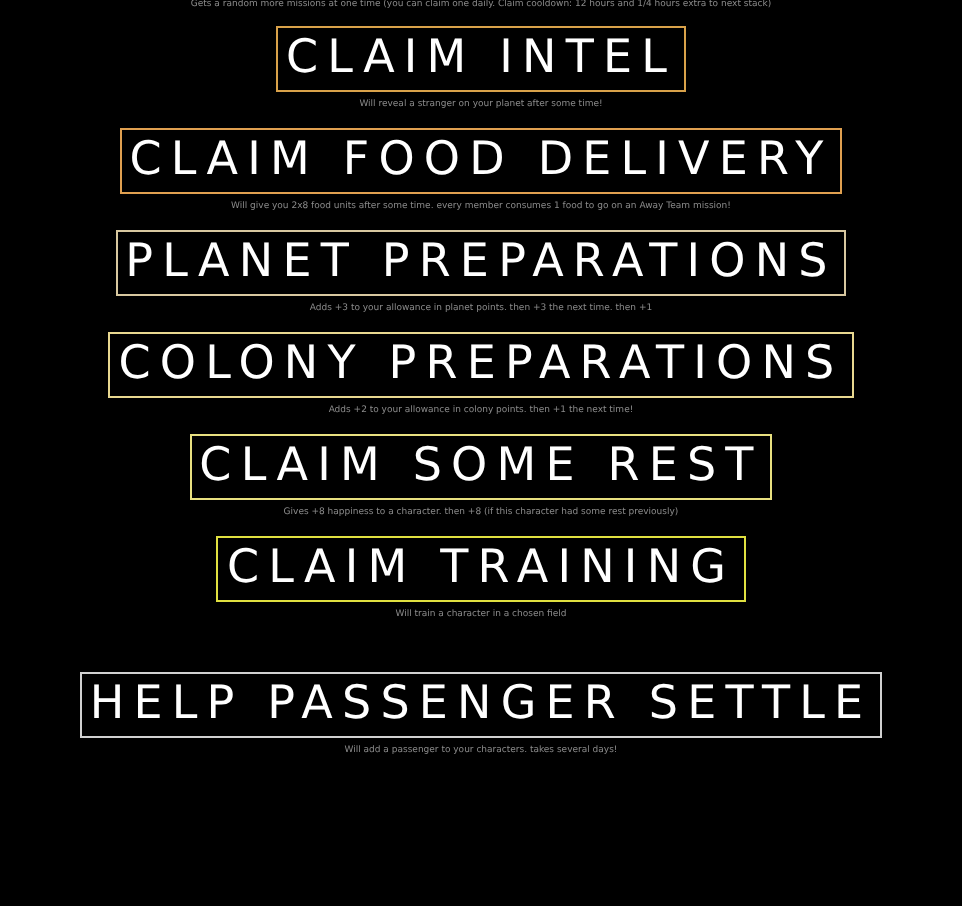 The image size is (962, 906). What do you see at coordinates (481, 365) in the screenshot?
I see `action-button: COLONY PREPARATIONS` at bounding box center [481, 365].